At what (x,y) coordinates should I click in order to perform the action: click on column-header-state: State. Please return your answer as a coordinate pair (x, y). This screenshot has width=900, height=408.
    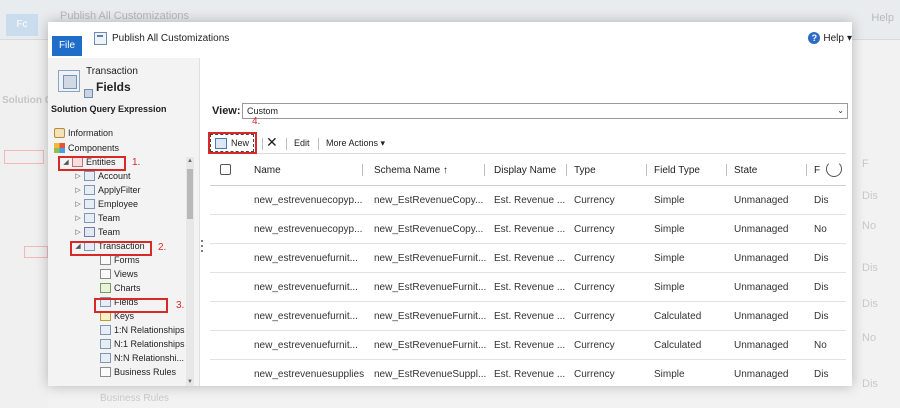
    Looking at the image, I should click on (745, 170).